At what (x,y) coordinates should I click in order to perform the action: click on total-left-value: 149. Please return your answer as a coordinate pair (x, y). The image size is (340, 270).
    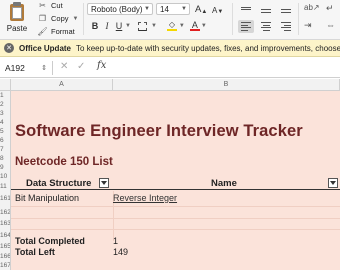
    Looking at the image, I should click on (120, 252).